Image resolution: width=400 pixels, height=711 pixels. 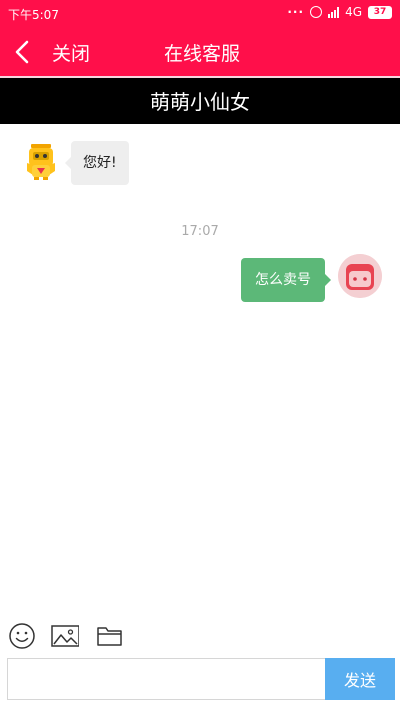 I want to click on user-avatar, so click(x=360, y=276).